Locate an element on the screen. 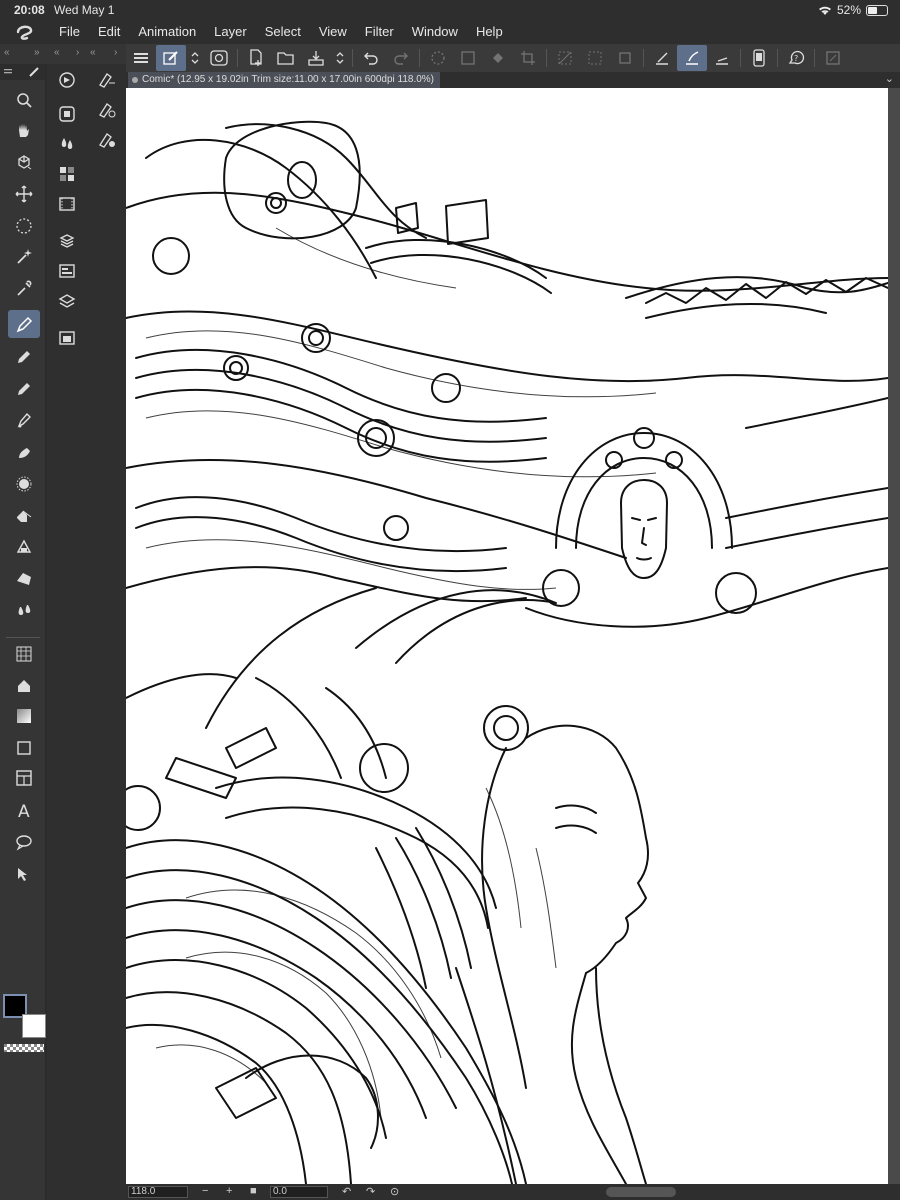 This screenshot has width=900, height=1200. zoom-in-icon: + is located at coordinates (229, 1191).